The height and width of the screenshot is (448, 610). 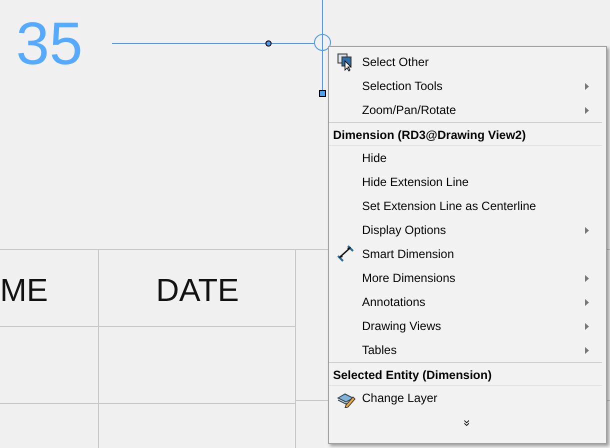 I want to click on menu-item: More Dimensions, so click(x=467, y=278).